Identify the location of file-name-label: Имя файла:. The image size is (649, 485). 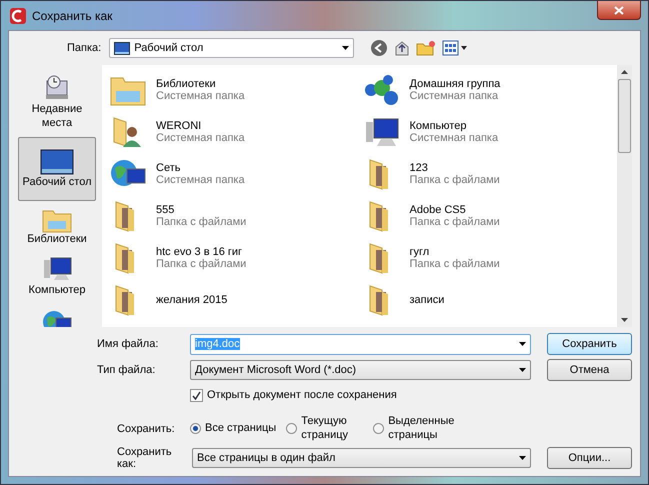
(128, 344).